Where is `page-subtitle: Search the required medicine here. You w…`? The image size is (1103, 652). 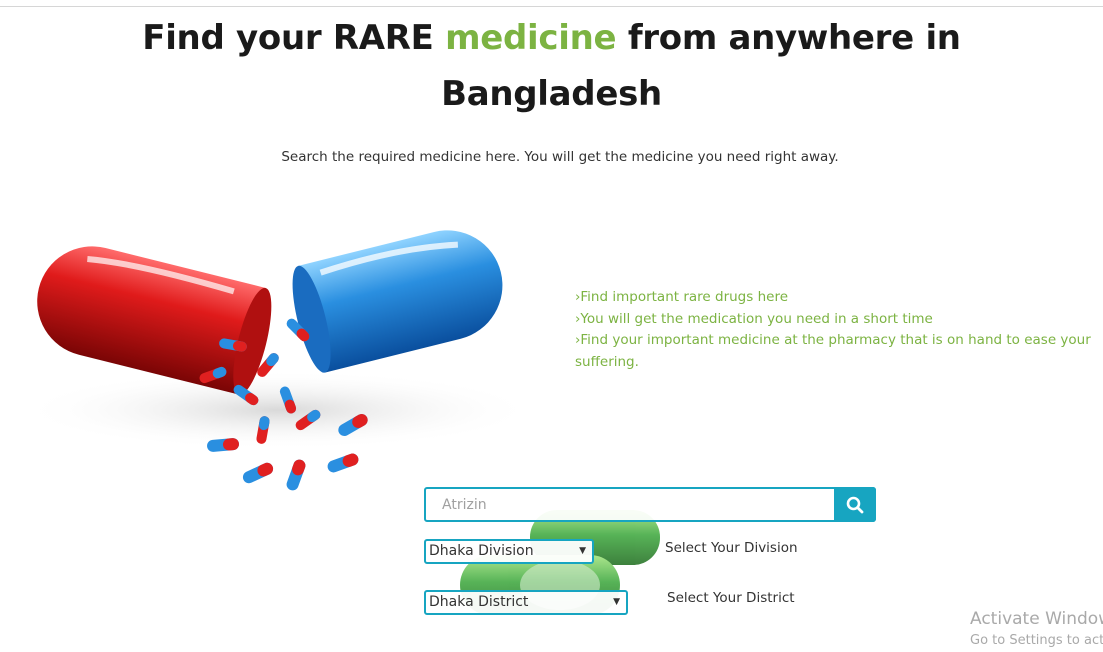 page-subtitle: Search the required medicine here. You w… is located at coordinates (560, 157).